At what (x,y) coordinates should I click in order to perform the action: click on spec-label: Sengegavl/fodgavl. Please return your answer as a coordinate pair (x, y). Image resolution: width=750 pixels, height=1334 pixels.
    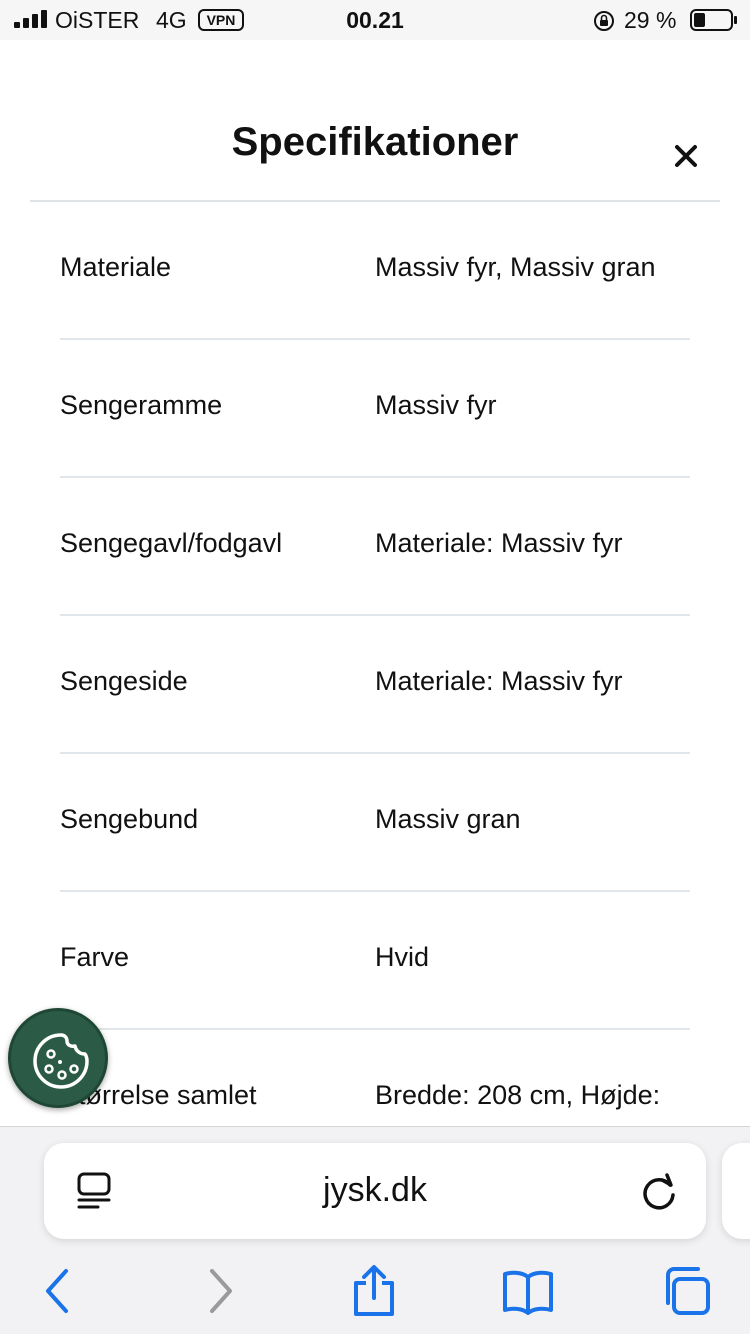
    Looking at the image, I should click on (171, 543).